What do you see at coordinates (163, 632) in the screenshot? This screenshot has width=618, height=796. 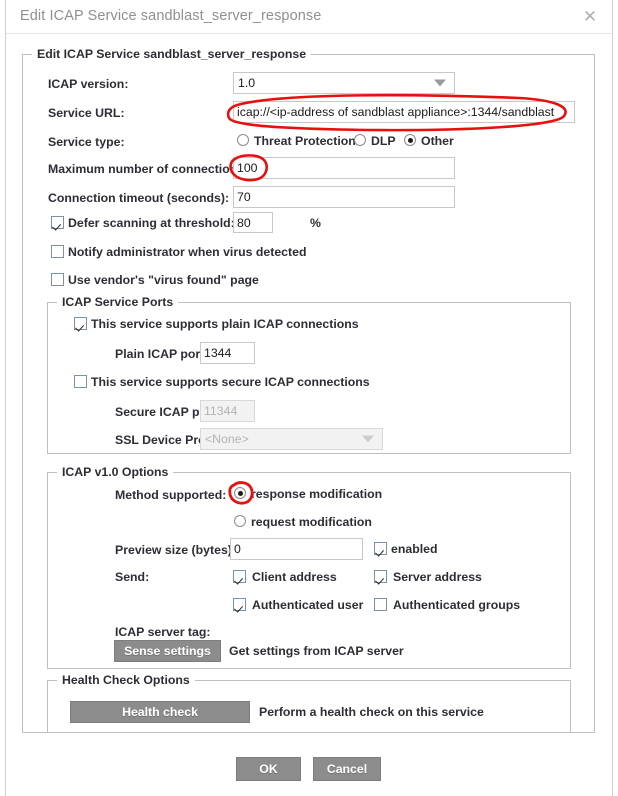 I see `icap-server-tag-label: ICAP server tag:` at bounding box center [163, 632].